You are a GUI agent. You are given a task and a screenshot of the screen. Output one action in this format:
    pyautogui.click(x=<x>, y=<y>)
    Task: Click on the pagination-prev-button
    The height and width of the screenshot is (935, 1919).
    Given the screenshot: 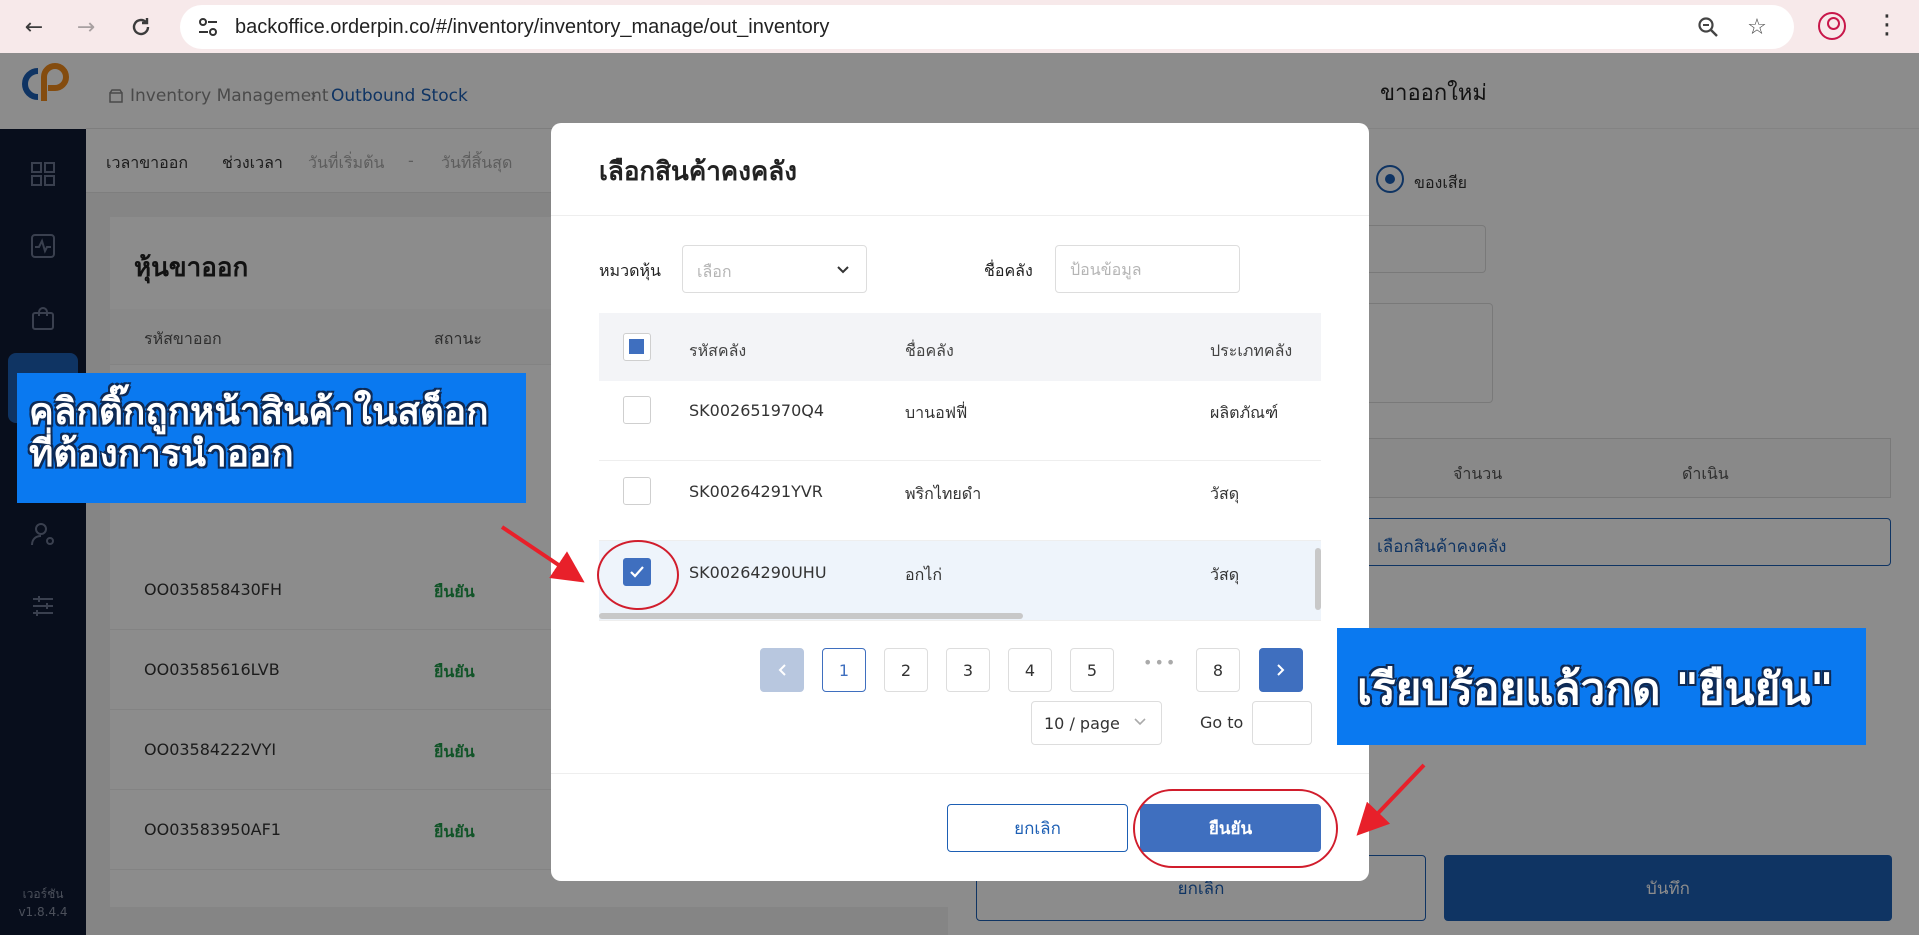 What is the action you would take?
    pyautogui.click(x=782, y=670)
    